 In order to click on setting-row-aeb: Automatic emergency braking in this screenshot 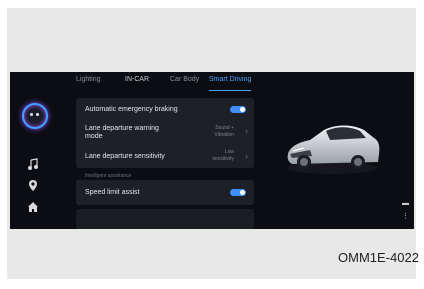, I will do `click(166, 109)`.